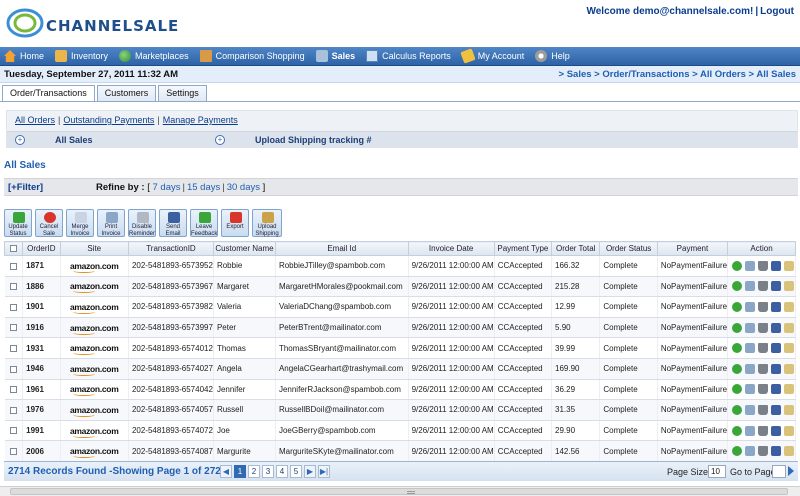  I want to click on send-email-button: Send Email, so click(173, 223).